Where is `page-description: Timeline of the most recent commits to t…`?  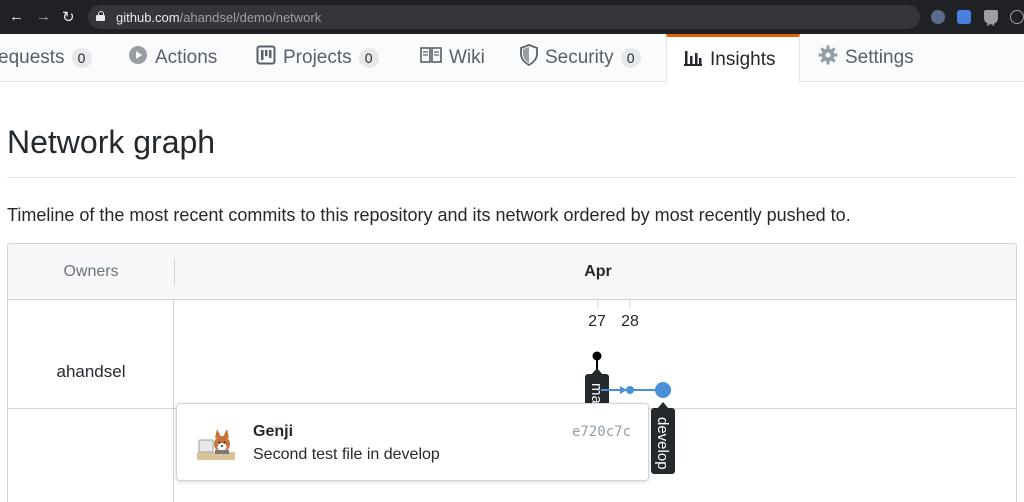 page-description: Timeline of the most recent commits to t… is located at coordinates (429, 215).